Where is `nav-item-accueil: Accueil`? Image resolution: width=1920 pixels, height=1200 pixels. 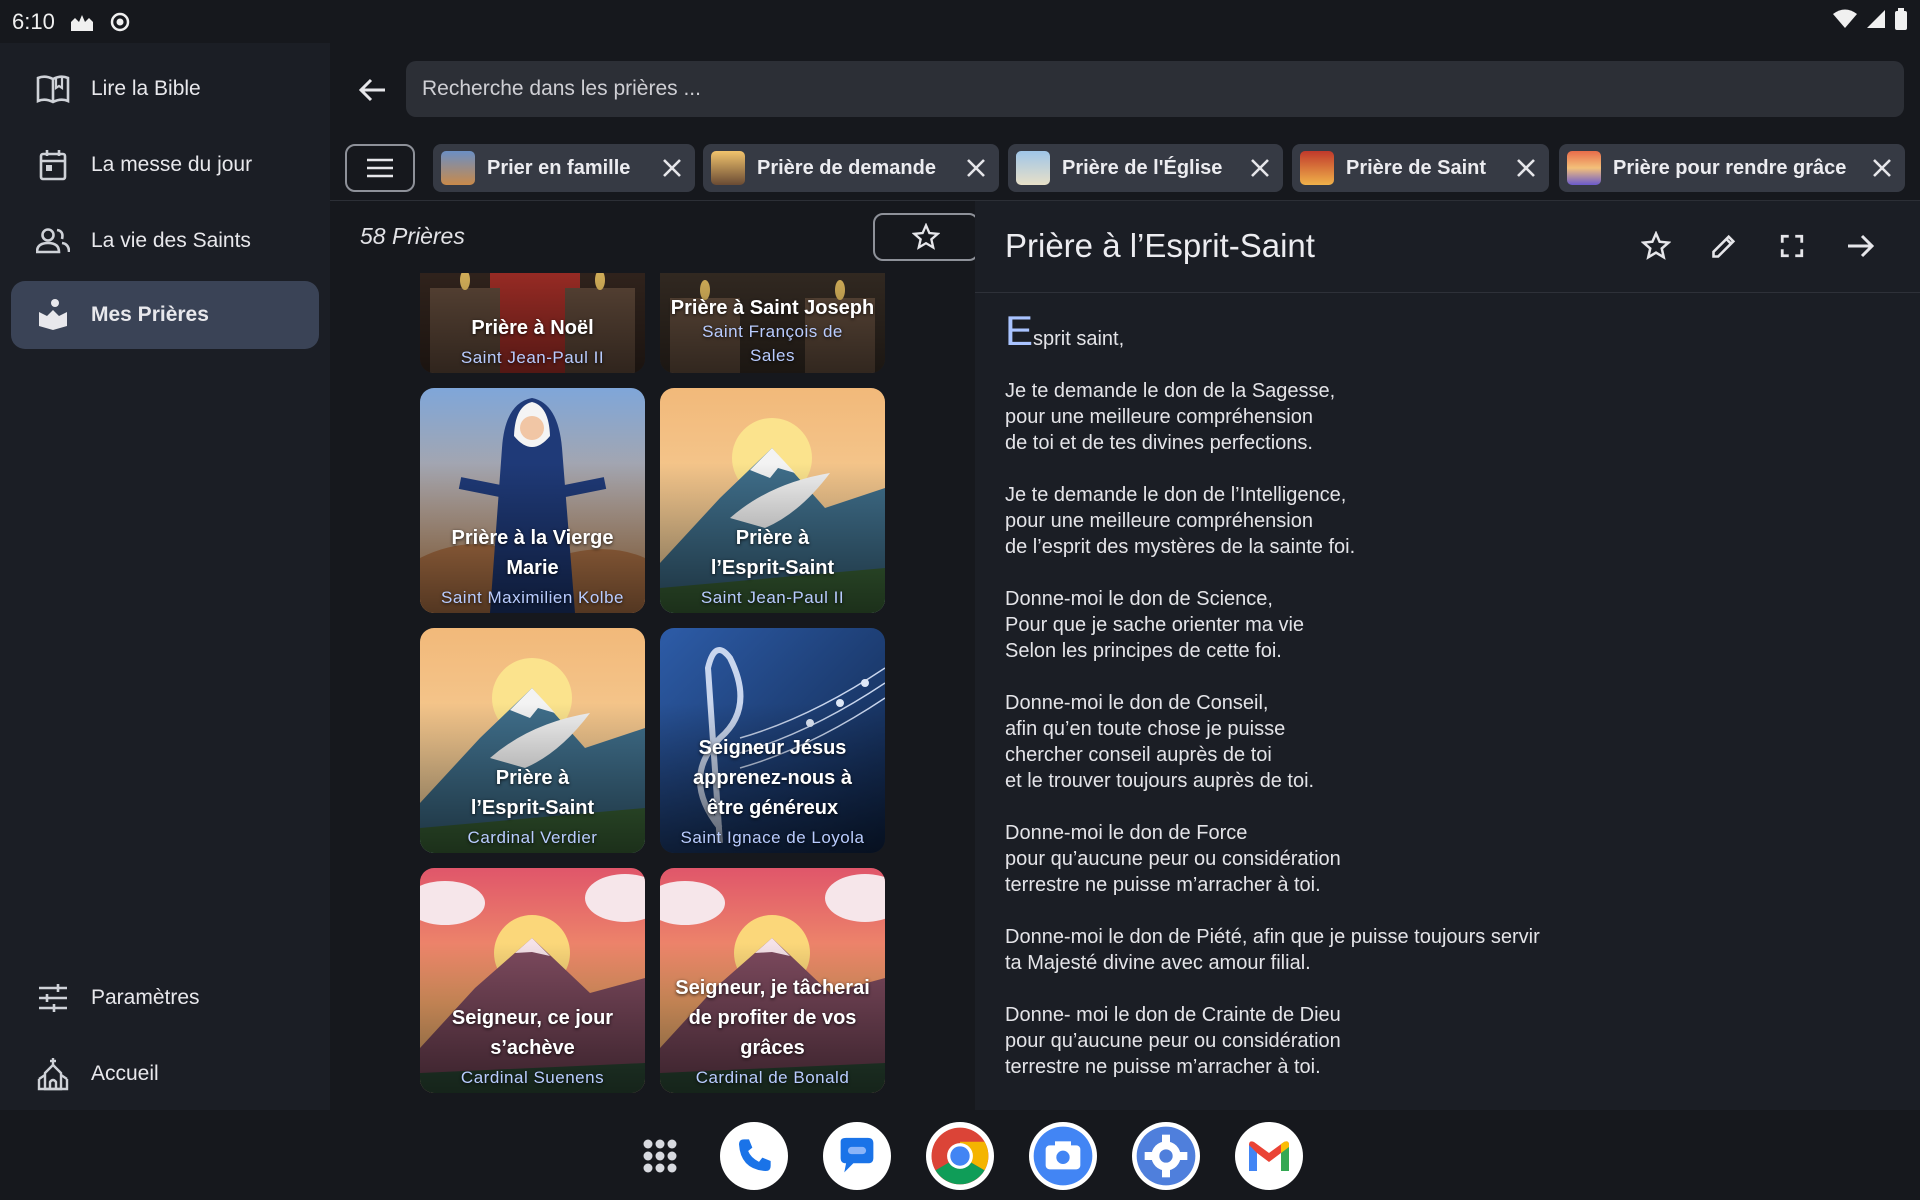
nav-item-accueil: Accueil is located at coordinates (165, 1074).